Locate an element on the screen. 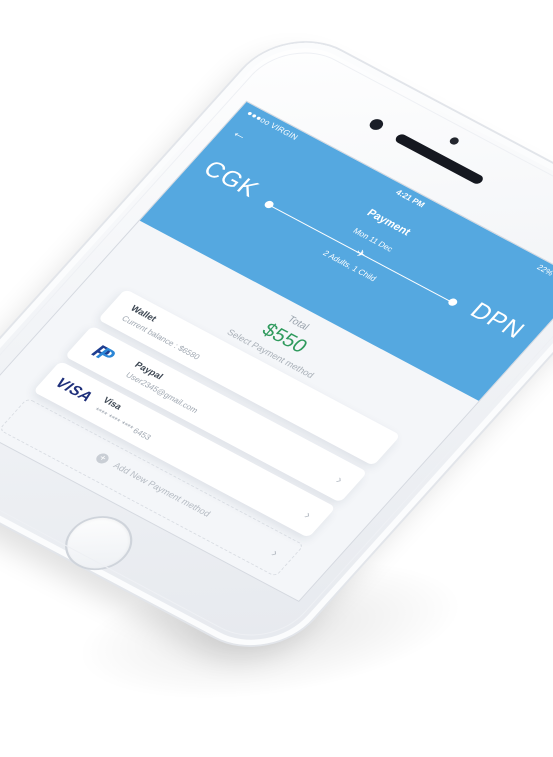  route-line is located at coordinates (360, 253).